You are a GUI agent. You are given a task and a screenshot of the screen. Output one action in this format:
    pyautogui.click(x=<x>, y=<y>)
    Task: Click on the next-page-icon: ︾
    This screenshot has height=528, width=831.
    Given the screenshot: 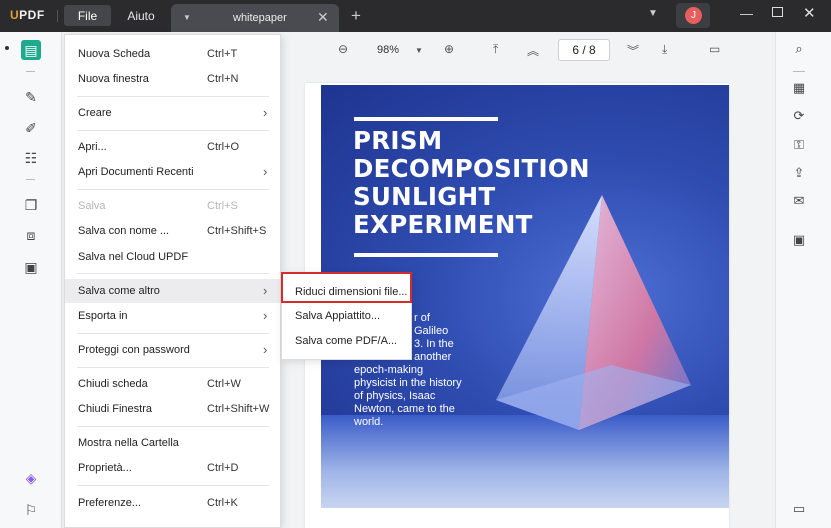 What is the action you would take?
    pyautogui.click(x=633, y=50)
    